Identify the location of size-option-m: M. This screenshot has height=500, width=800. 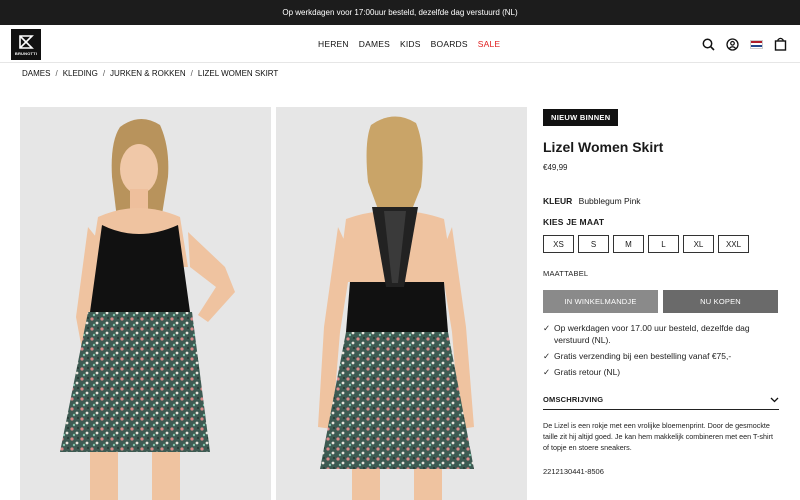
(628, 244).